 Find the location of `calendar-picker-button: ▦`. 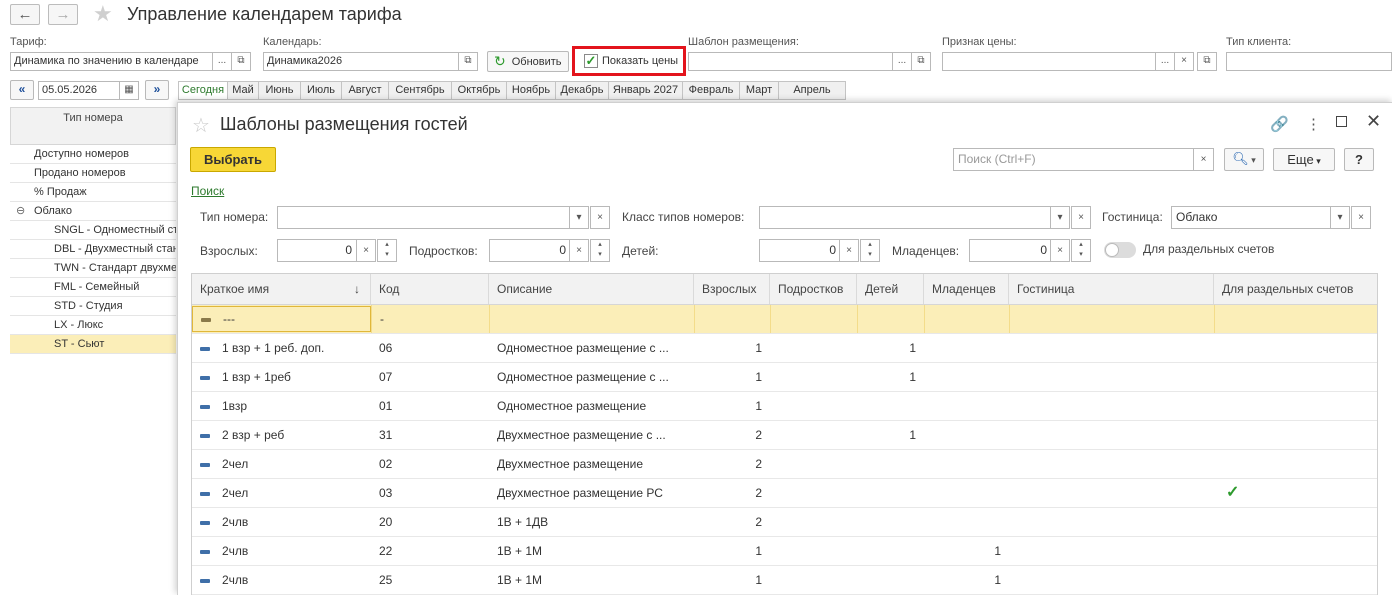

calendar-picker-button: ▦ is located at coordinates (129, 90).